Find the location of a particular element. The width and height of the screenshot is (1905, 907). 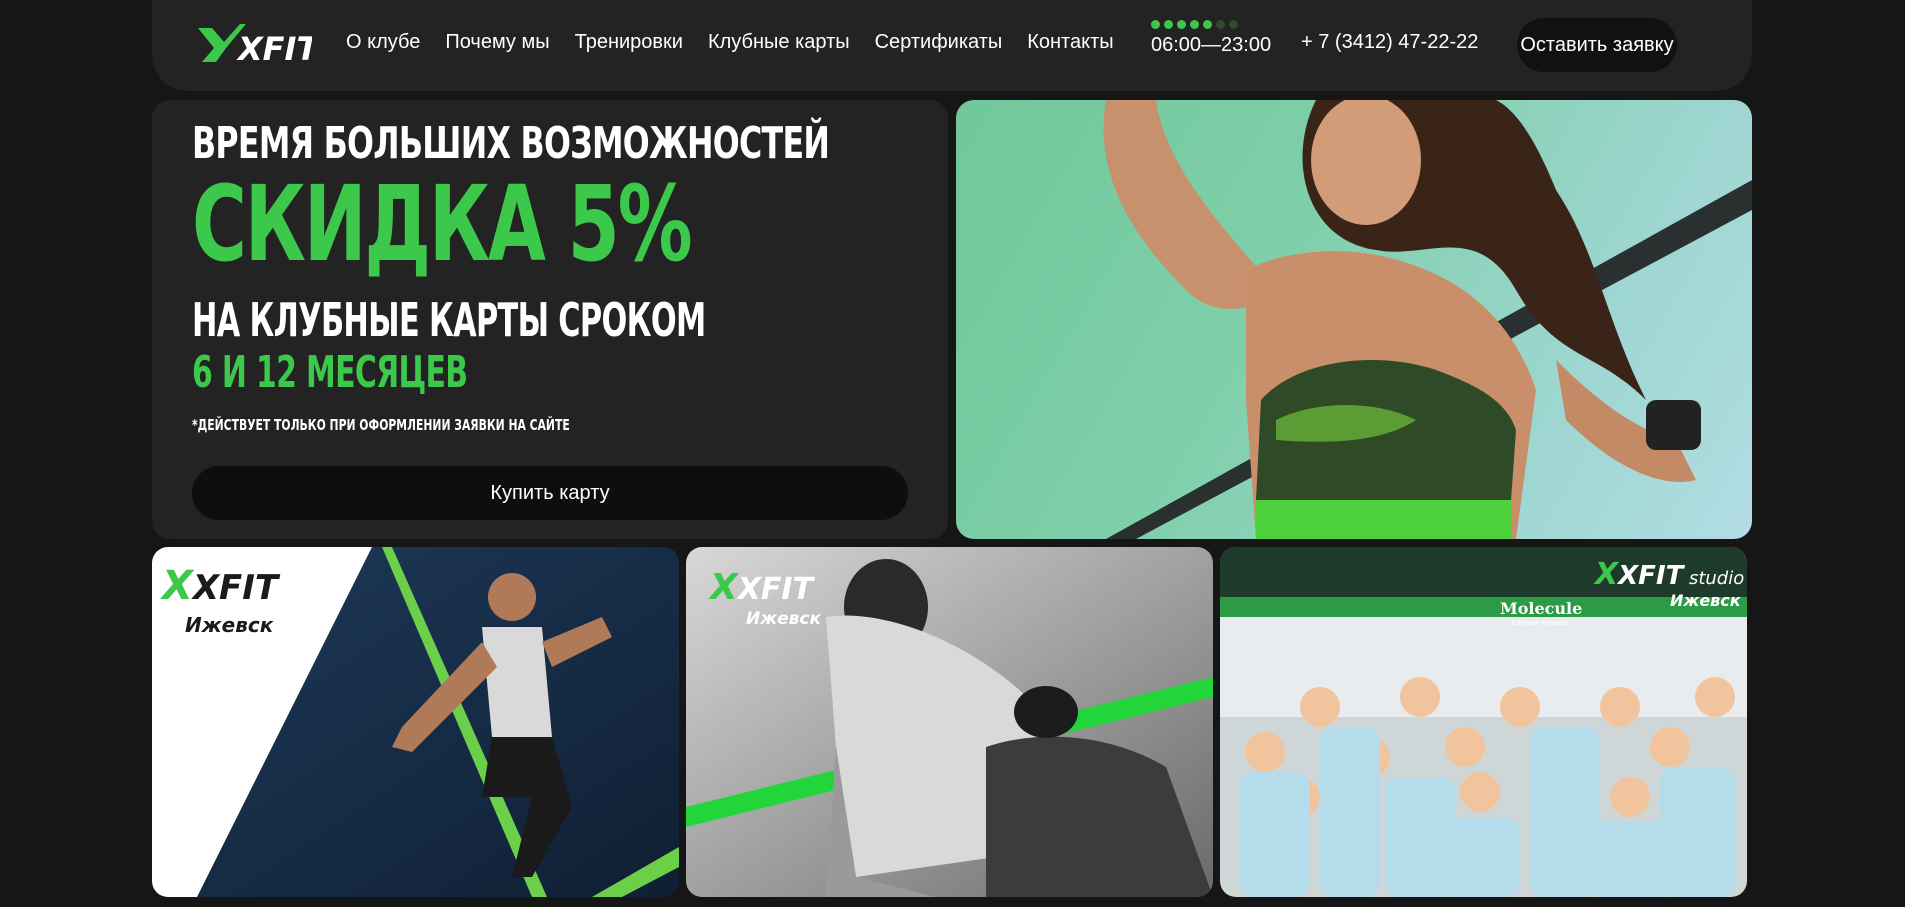

partner-logo: Molecule is located at coordinates (1541, 608).